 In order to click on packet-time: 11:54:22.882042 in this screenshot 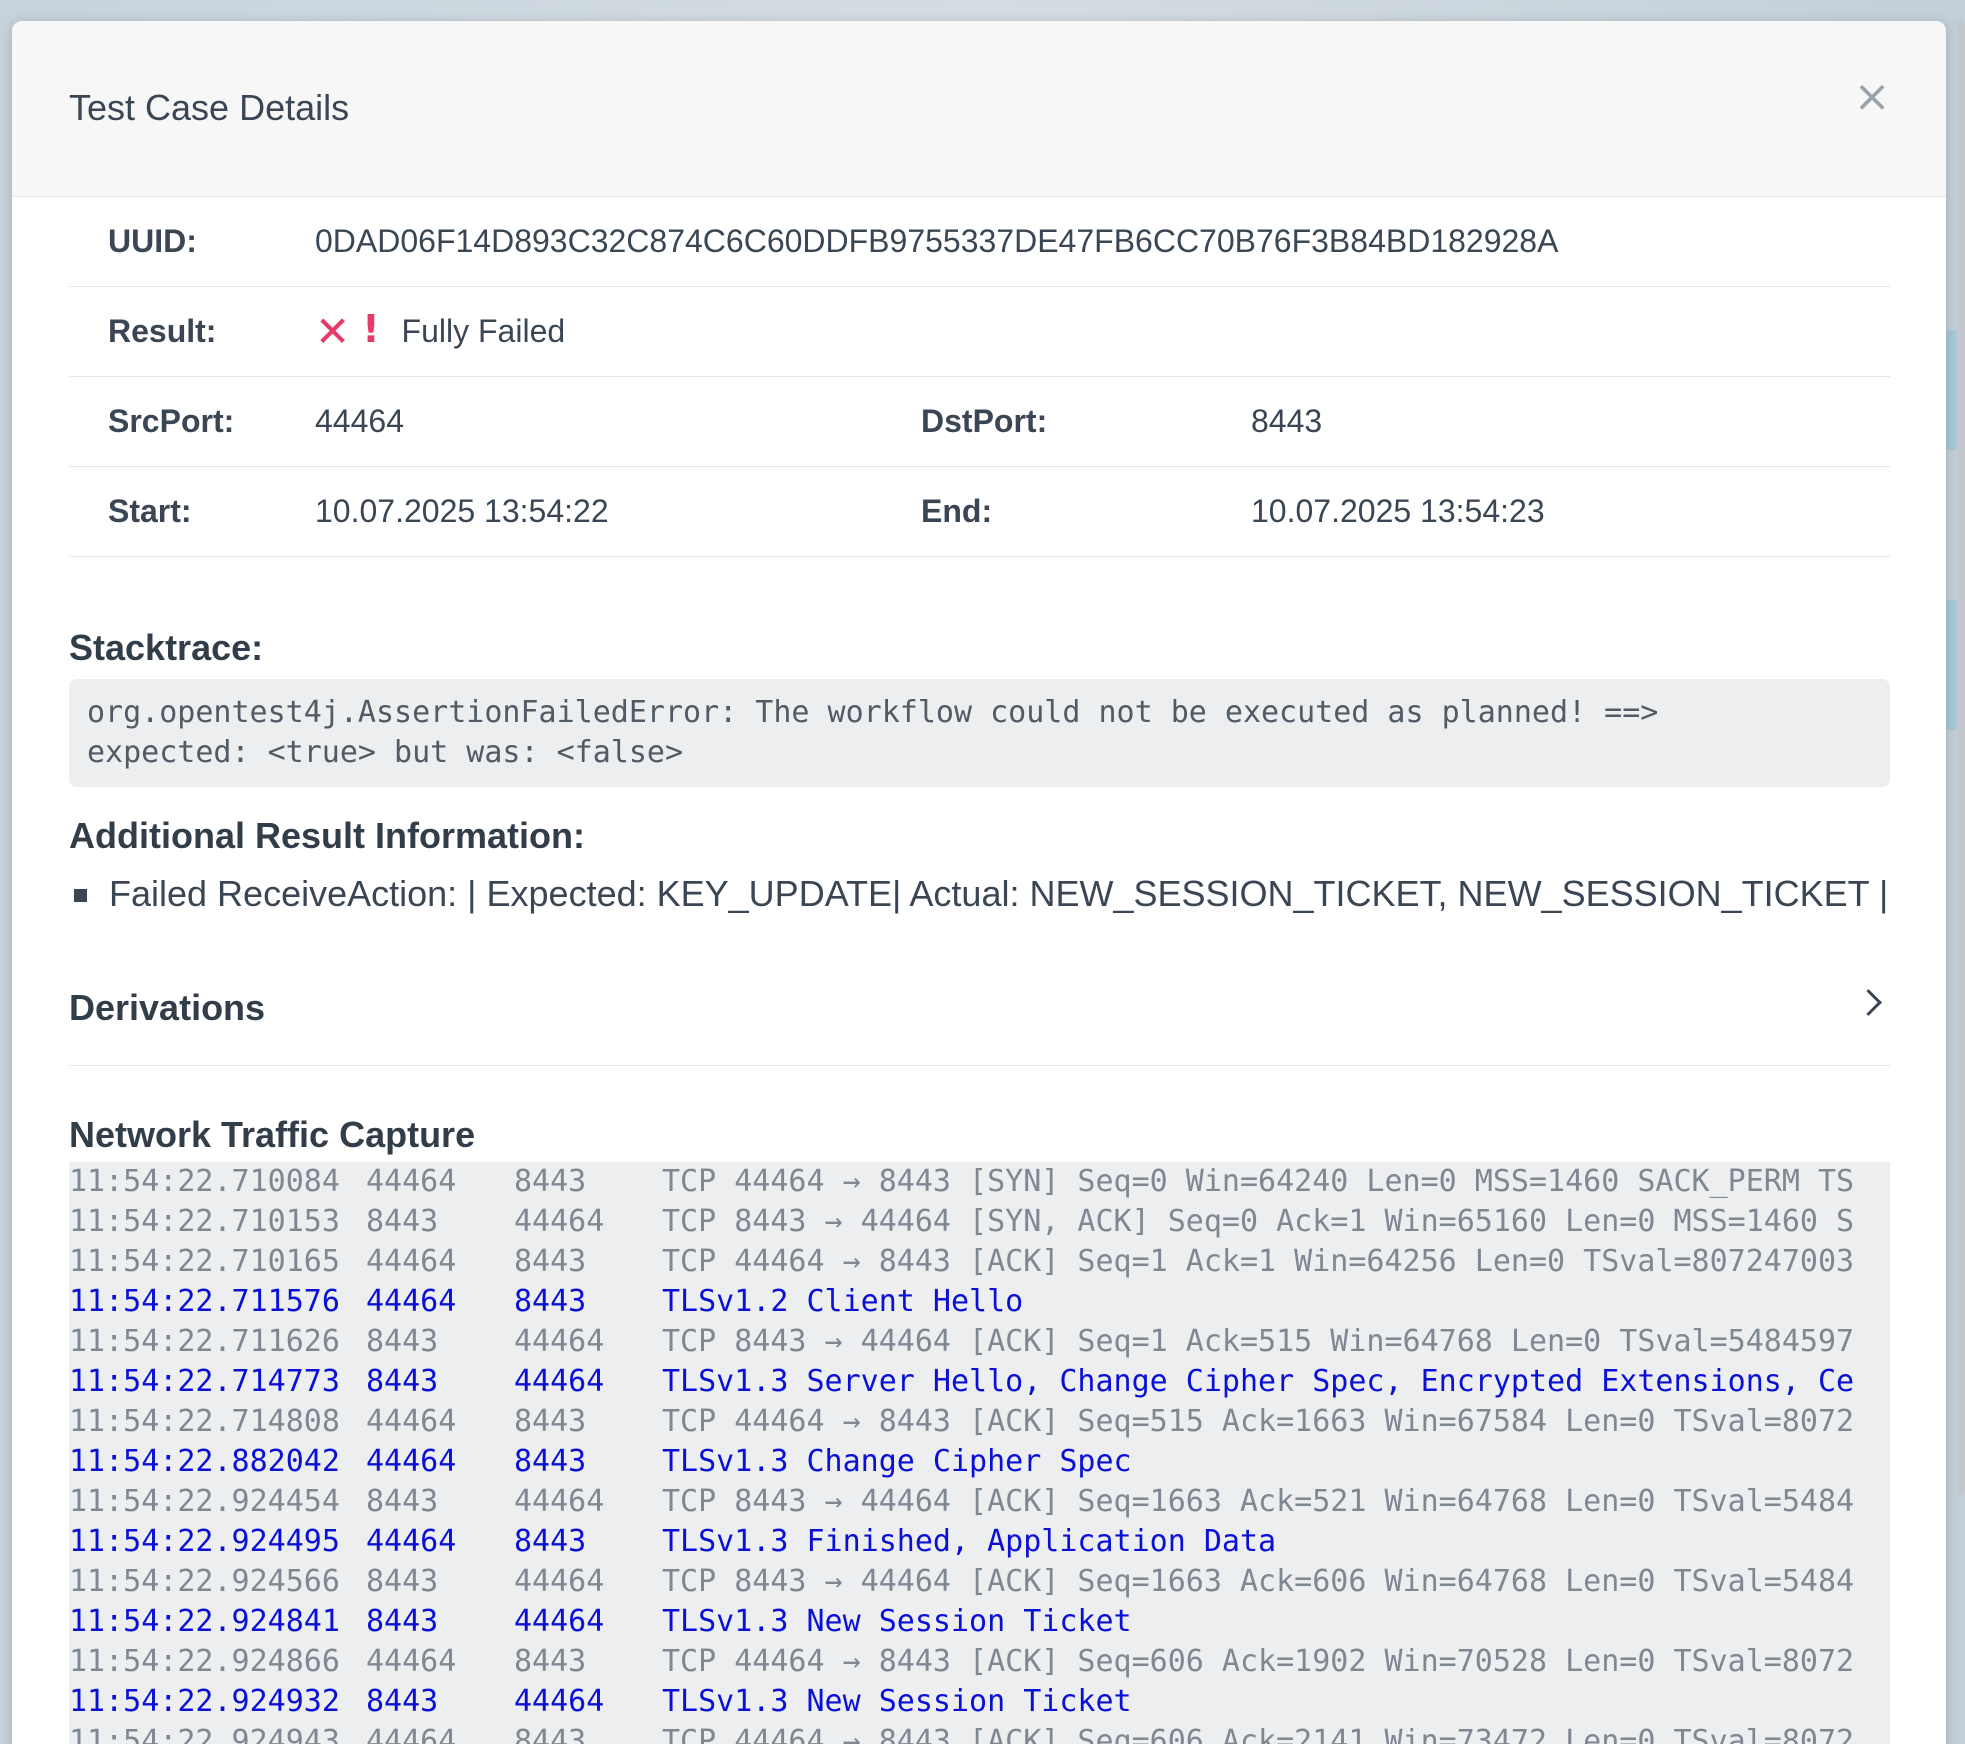, I will do `click(204, 1461)`.